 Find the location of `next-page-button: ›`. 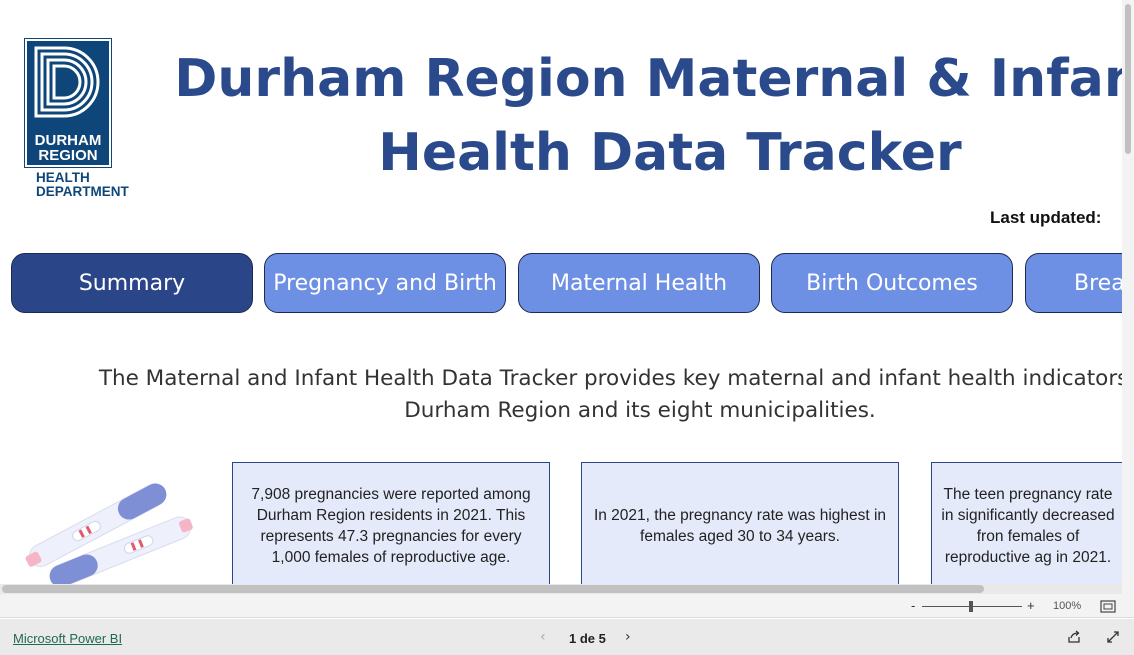

next-page-button: › is located at coordinates (628, 637).